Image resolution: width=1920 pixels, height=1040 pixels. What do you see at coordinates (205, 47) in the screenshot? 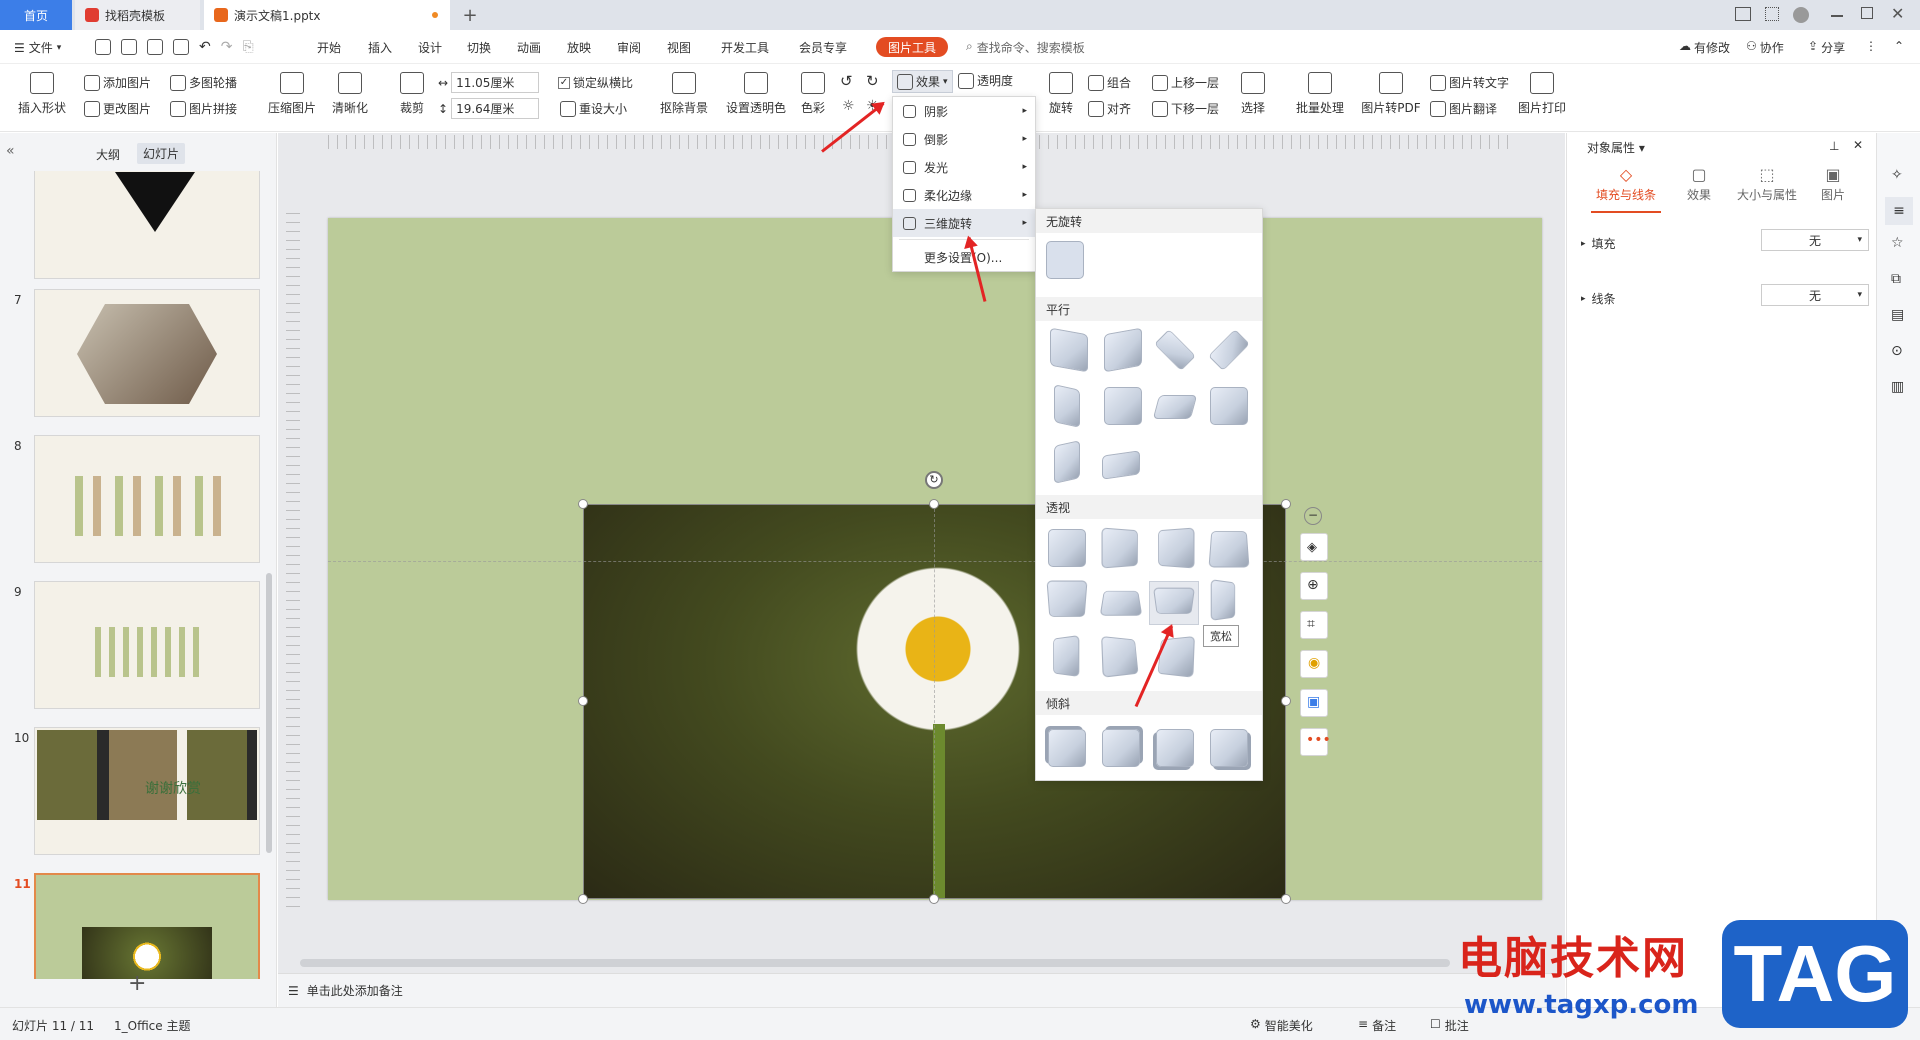
I see `undo-icon: ↶` at bounding box center [205, 47].